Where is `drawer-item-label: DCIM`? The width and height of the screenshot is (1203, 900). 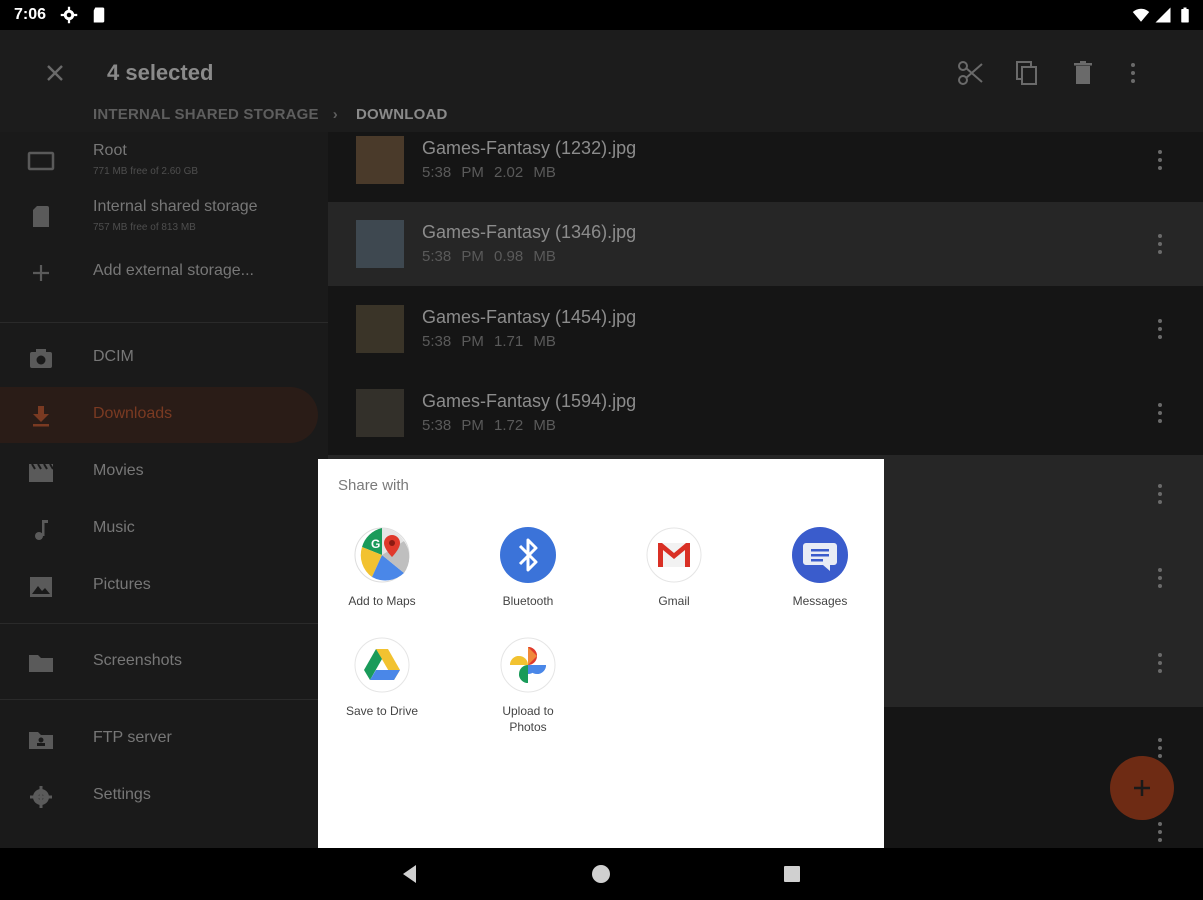
drawer-item-label: DCIM is located at coordinates (113, 356).